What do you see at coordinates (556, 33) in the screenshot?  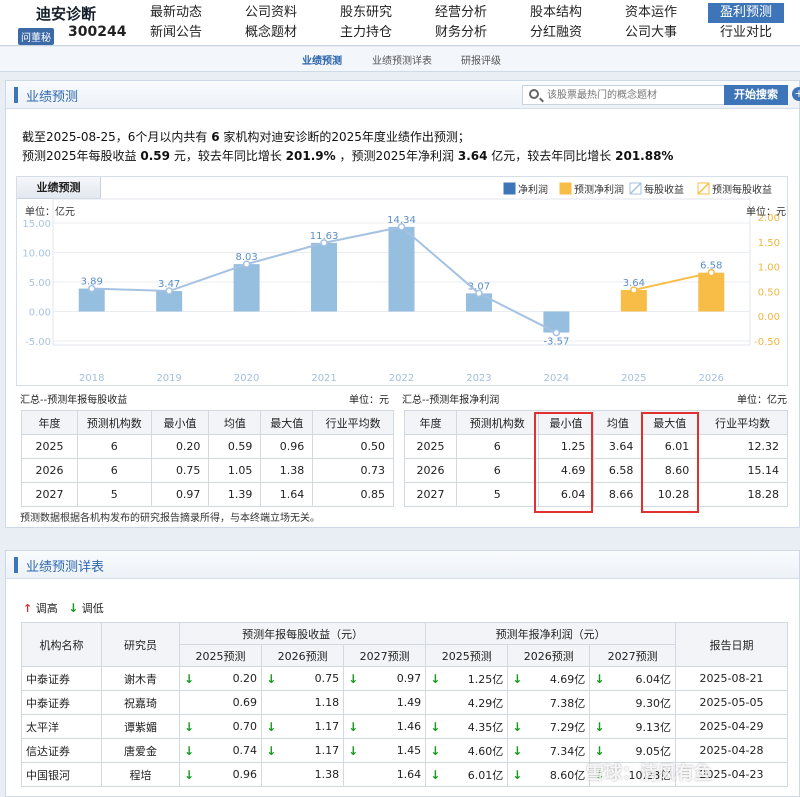 I see `nav-item-11: 分红融资` at bounding box center [556, 33].